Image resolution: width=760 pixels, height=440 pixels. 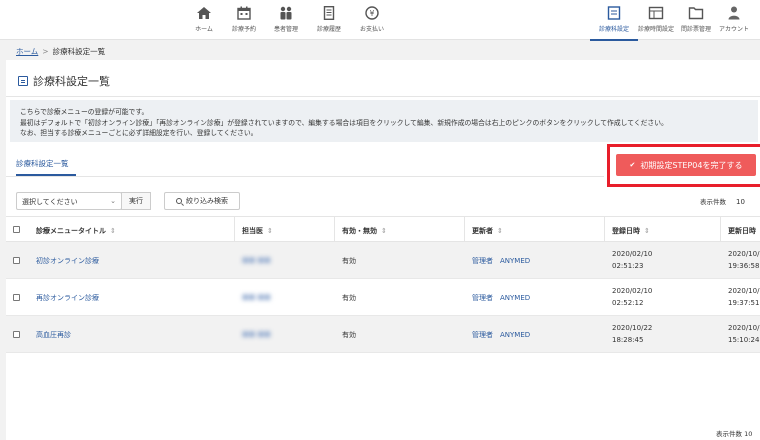 What do you see at coordinates (628, 266) in the screenshot?
I see `registered-time: 02:51:23` at bounding box center [628, 266].